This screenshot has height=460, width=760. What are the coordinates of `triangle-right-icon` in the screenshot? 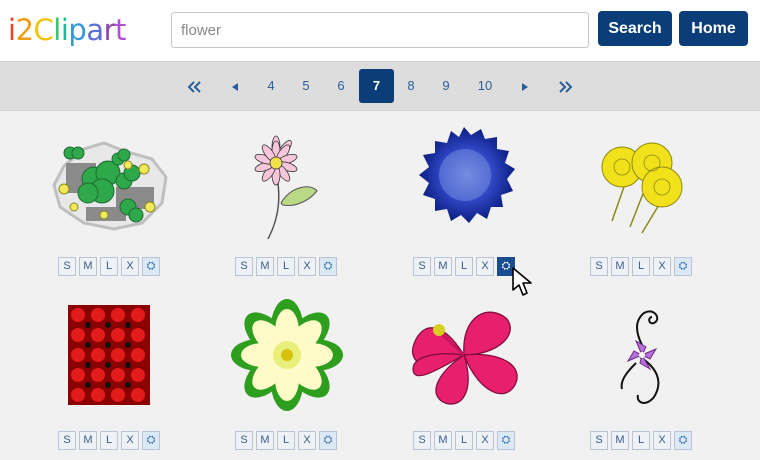 It's located at (525, 86).